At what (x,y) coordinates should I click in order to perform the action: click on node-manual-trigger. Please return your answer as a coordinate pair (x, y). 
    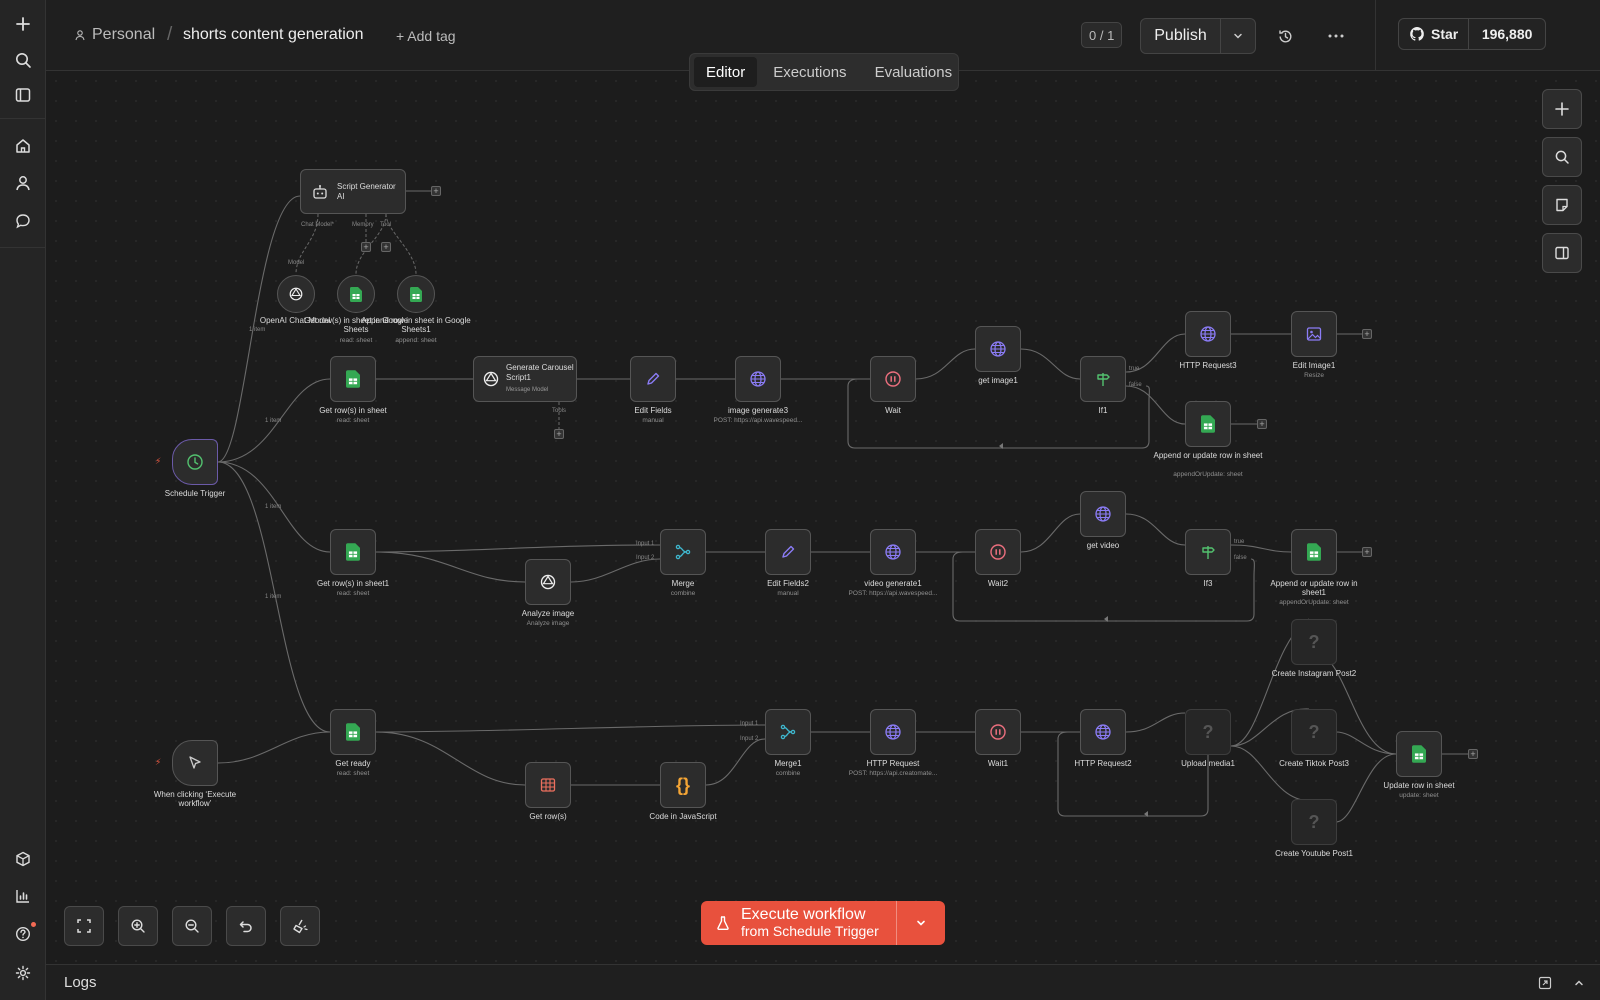
    Looking at the image, I should click on (195, 763).